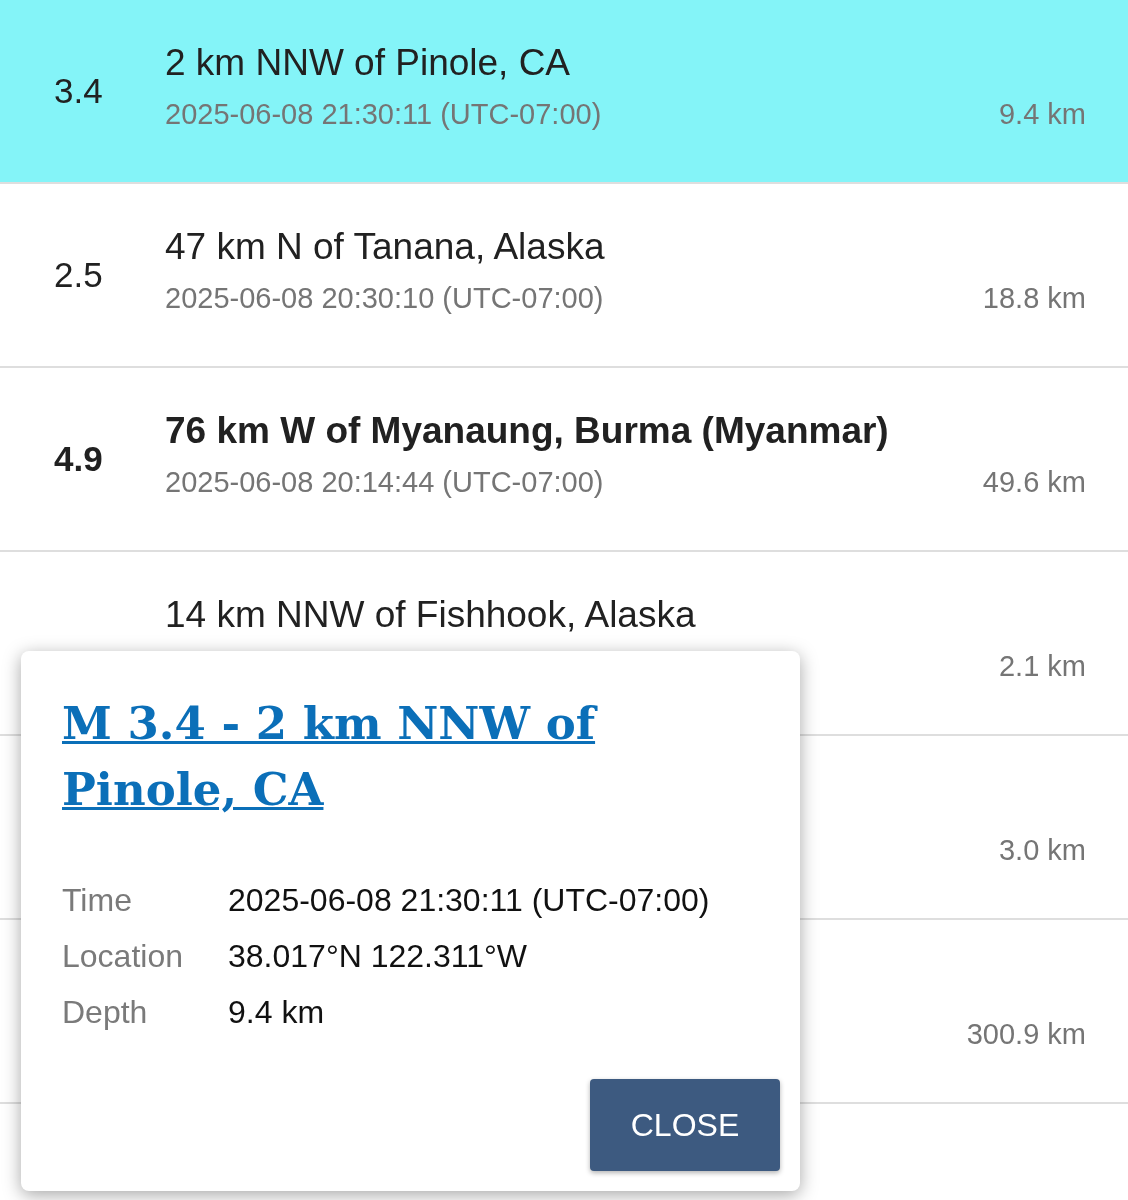  Describe the element at coordinates (1034, 482) in the screenshot. I see `event-depth: 49.6 km` at that location.